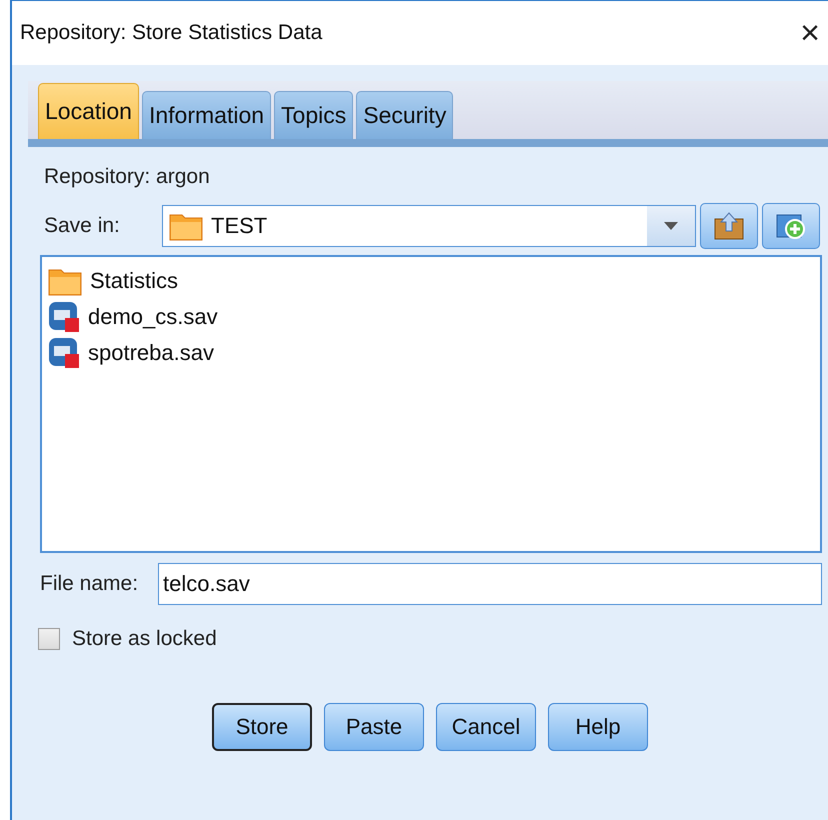 The width and height of the screenshot is (828, 820). I want to click on dialog-button: Store, so click(262, 727).